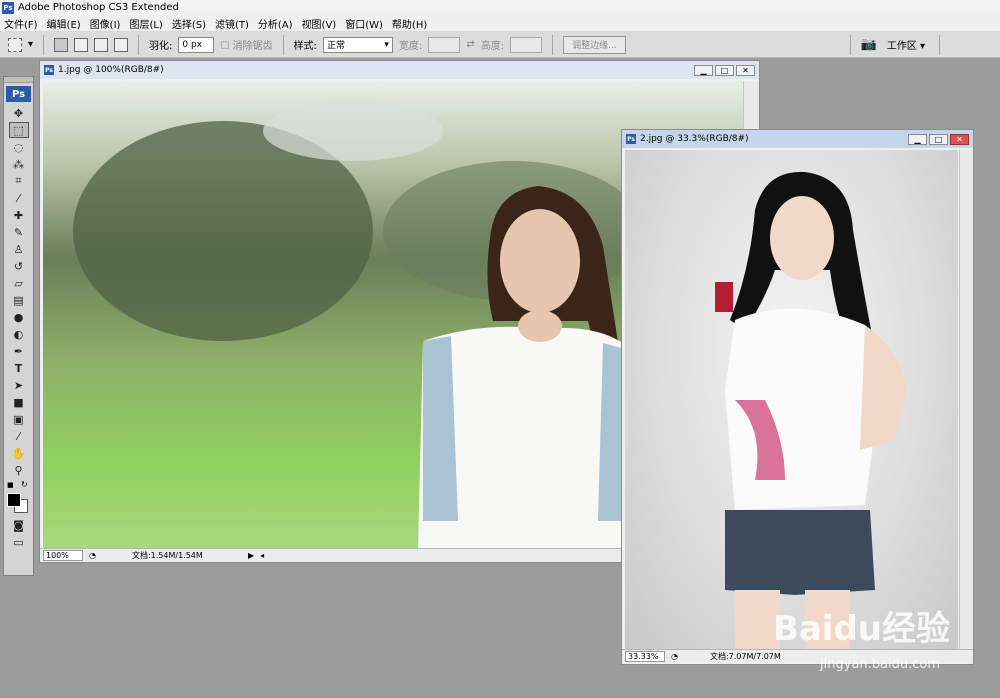 This screenshot has width=1000, height=698. I want to click on workspace-button: 工作区 ▾, so click(906, 44).